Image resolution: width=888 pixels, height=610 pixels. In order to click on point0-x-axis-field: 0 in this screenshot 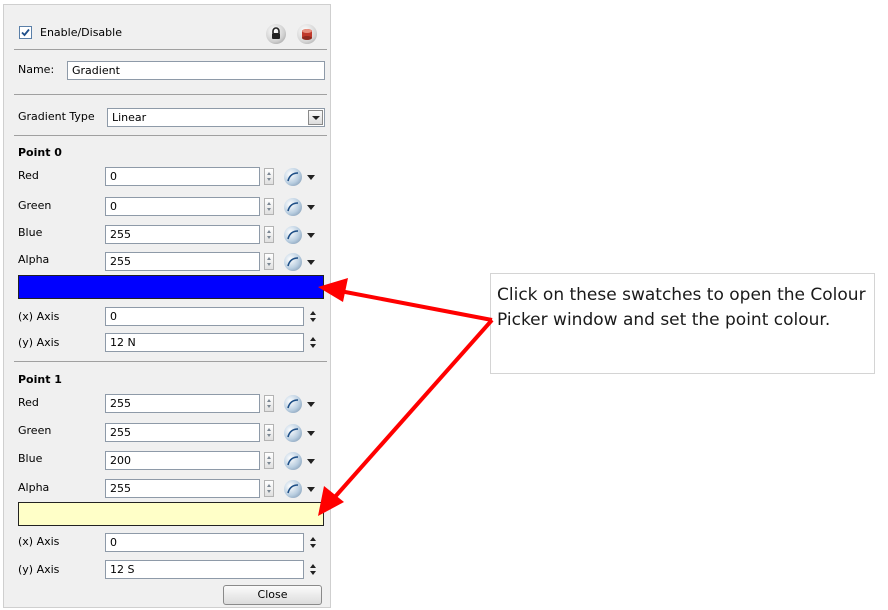, I will do `click(204, 316)`.